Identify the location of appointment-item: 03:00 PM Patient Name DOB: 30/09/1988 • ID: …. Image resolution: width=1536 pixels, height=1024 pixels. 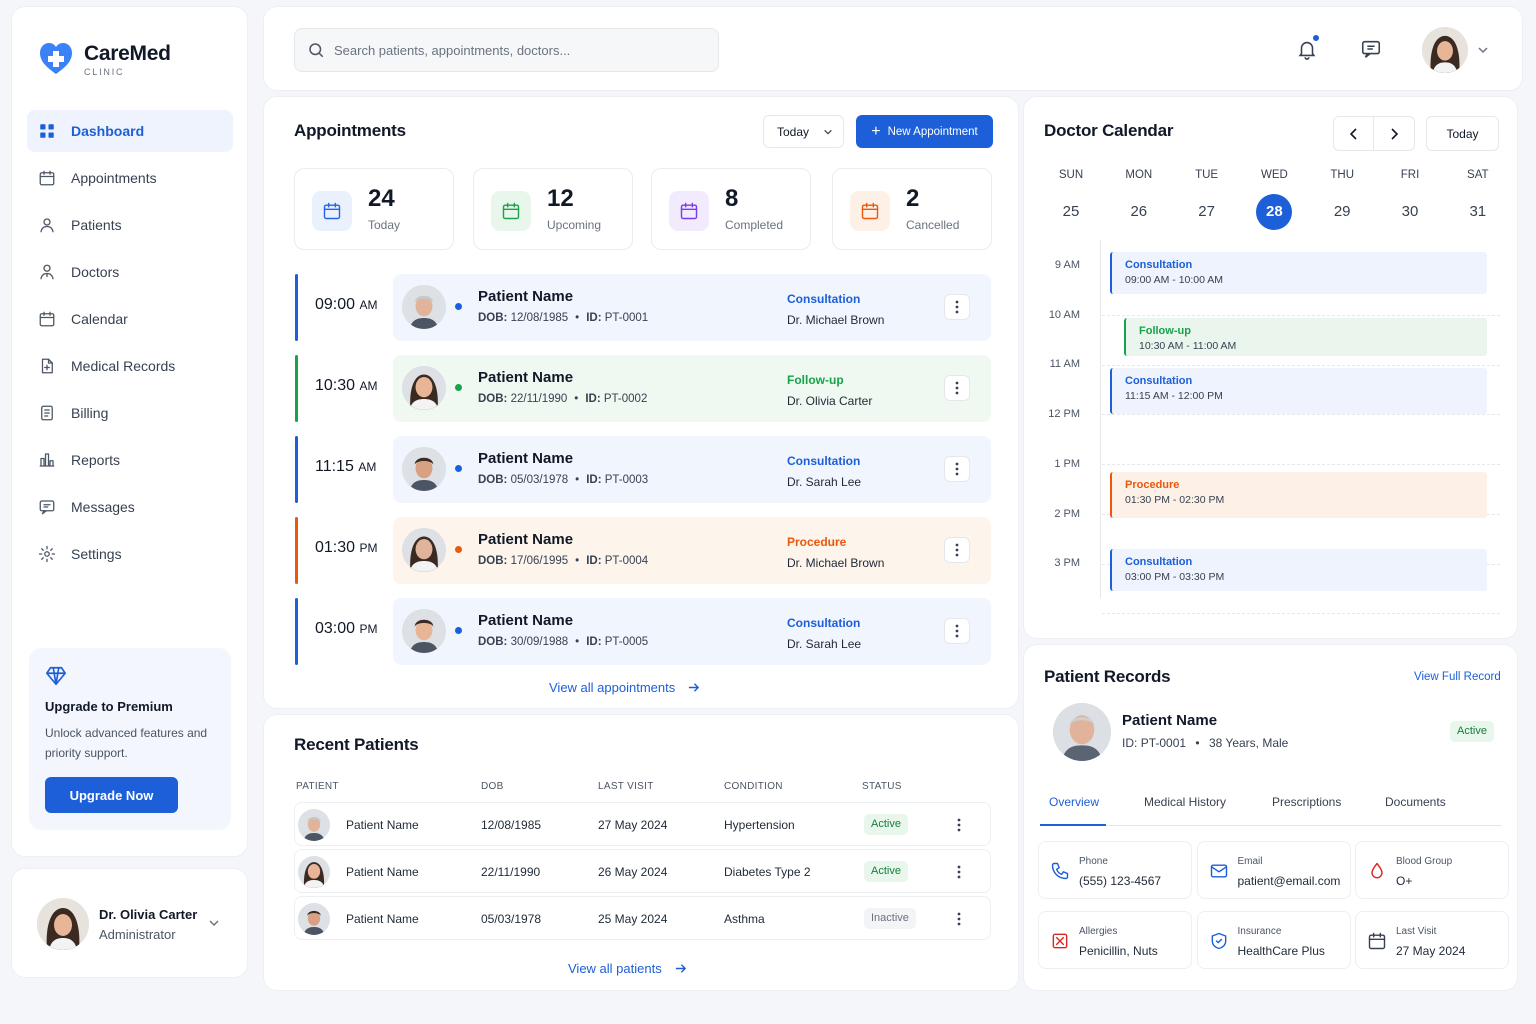
(643, 631).